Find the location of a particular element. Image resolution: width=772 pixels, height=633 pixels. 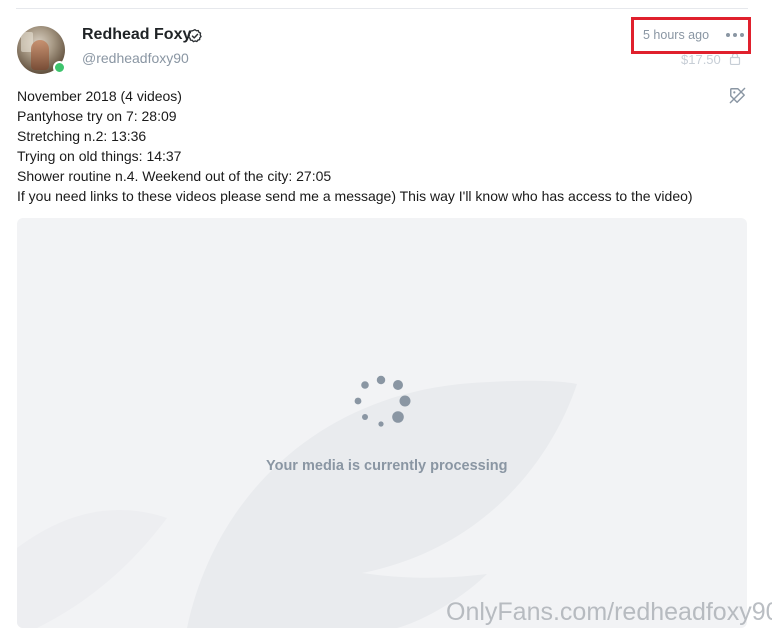

top-divider is located at coordinates (382, 8).